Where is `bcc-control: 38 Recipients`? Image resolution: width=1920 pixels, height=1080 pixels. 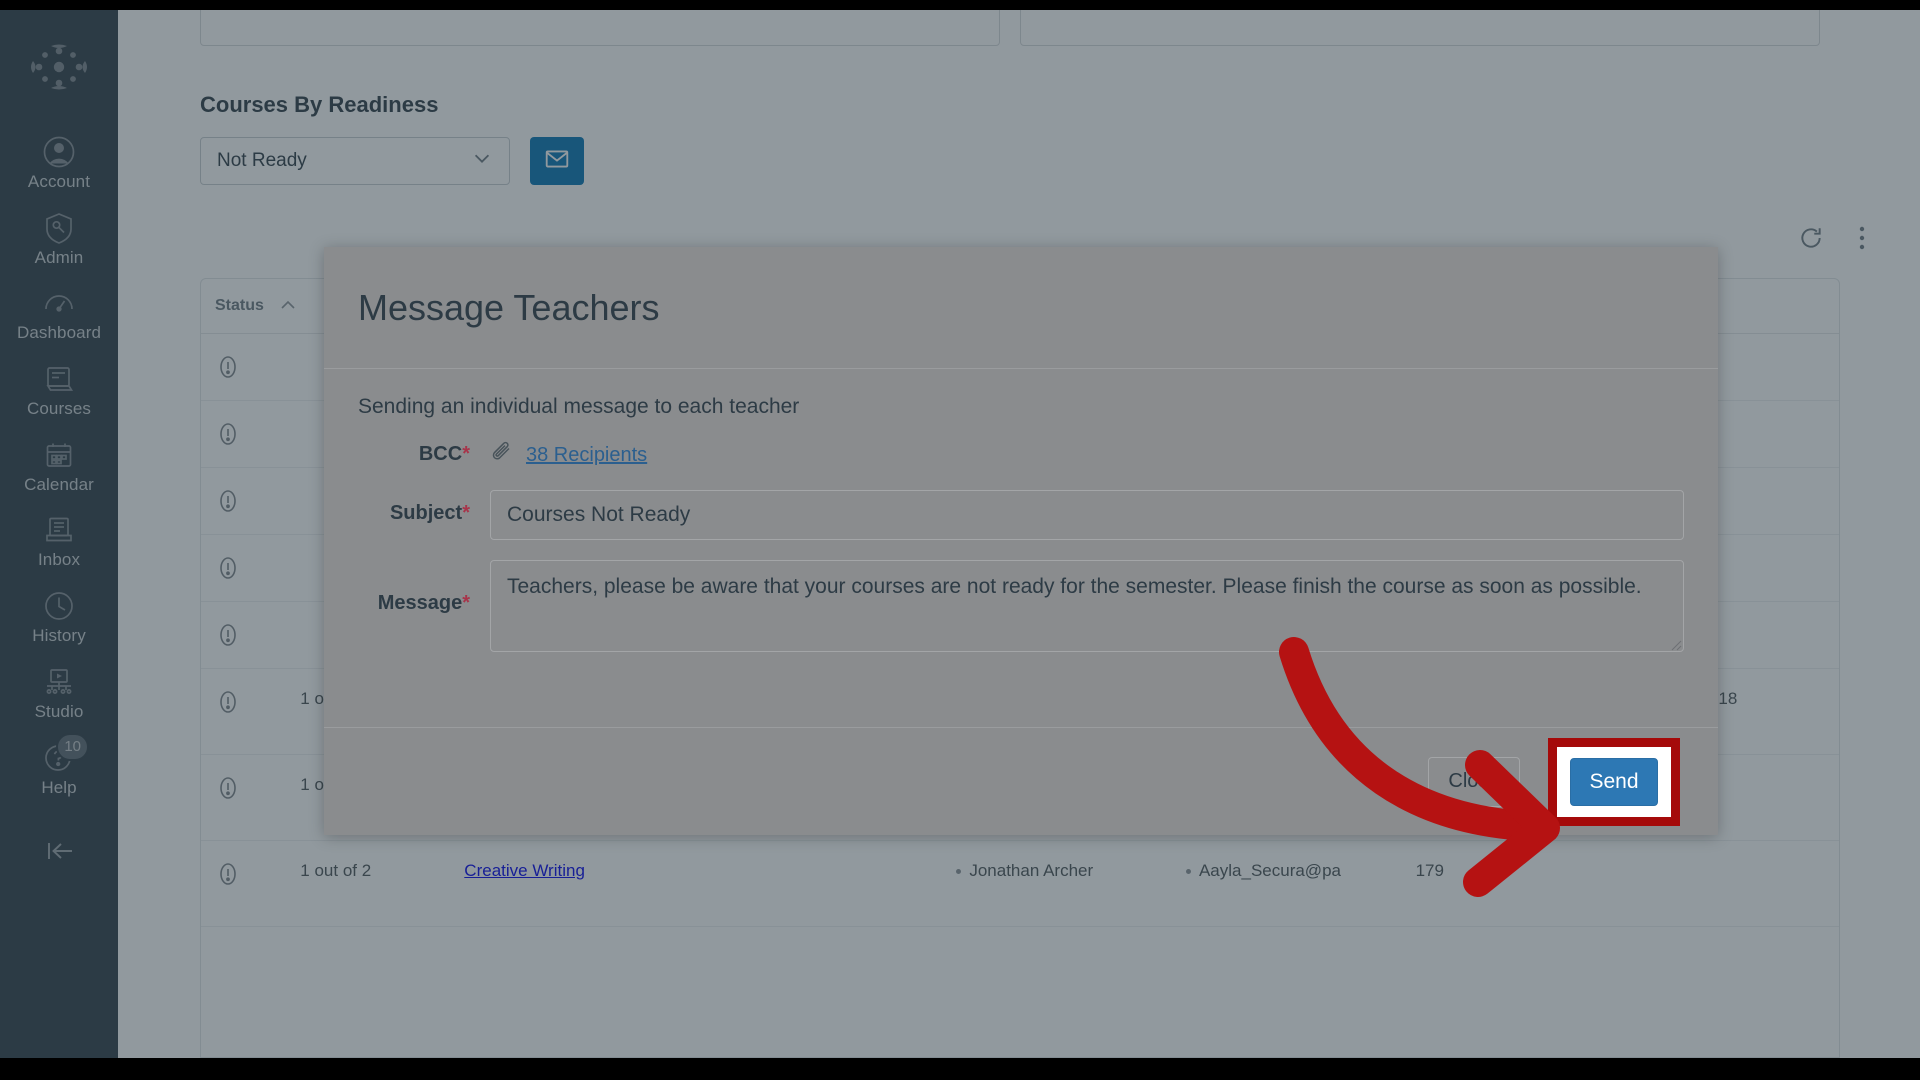
bcc-control: 38 Recipients is located at coordinates (1077, 455).